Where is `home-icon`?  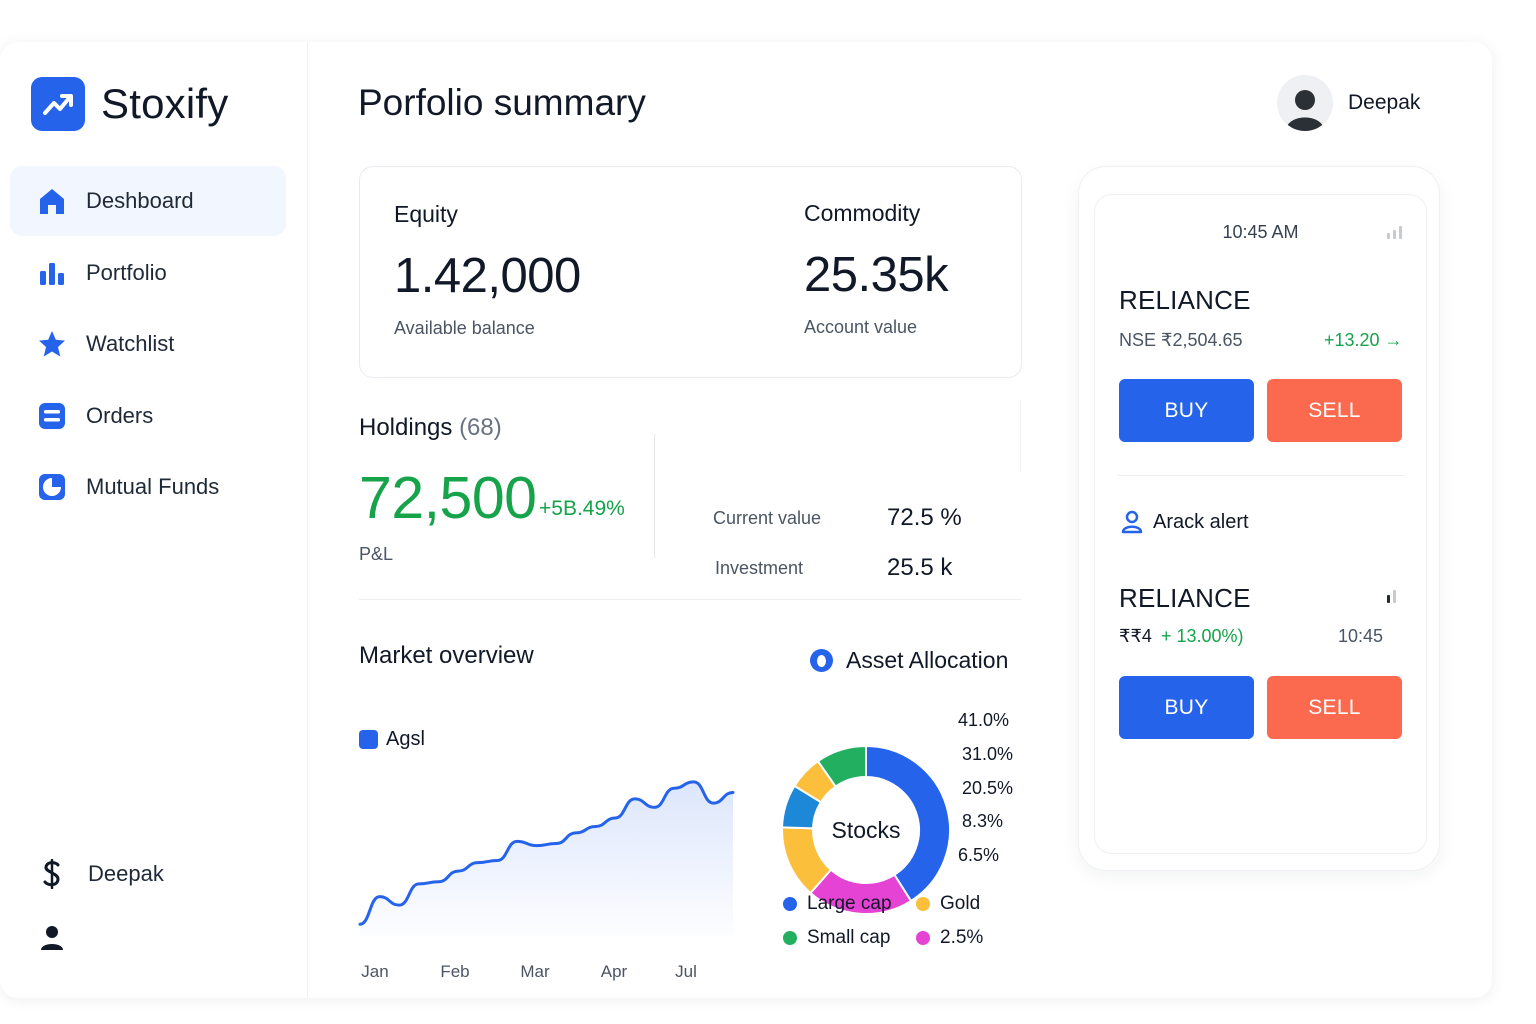 home-icon is located at coordinates (52, 201).